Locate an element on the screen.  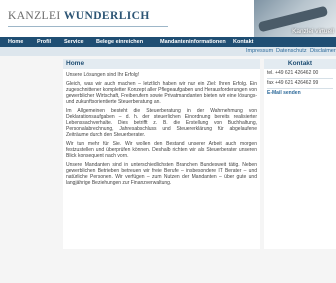
nav-item-kontakt: Kontakt is located at coordinates (243, 42).